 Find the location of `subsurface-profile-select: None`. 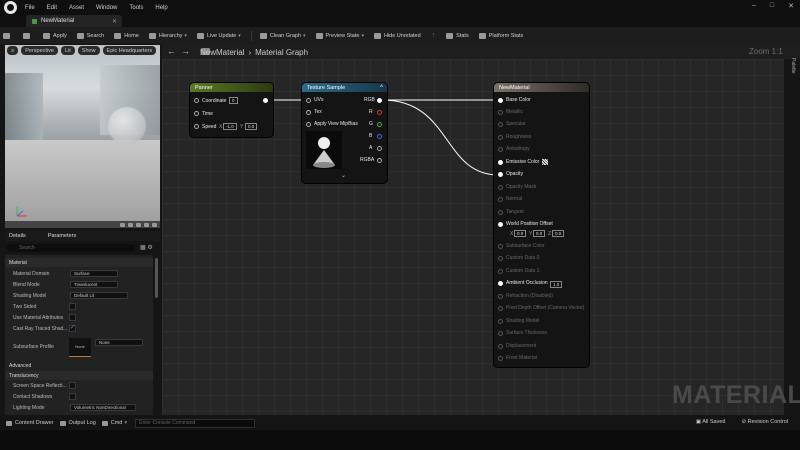

subsurface-profile-select: None is located at coordinates (119, 342).